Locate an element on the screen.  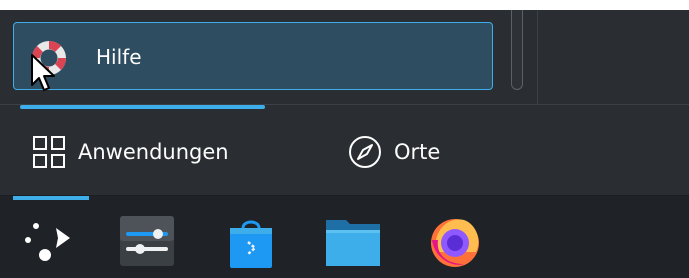
system-settings-icon is located at coordinates (147, 241).